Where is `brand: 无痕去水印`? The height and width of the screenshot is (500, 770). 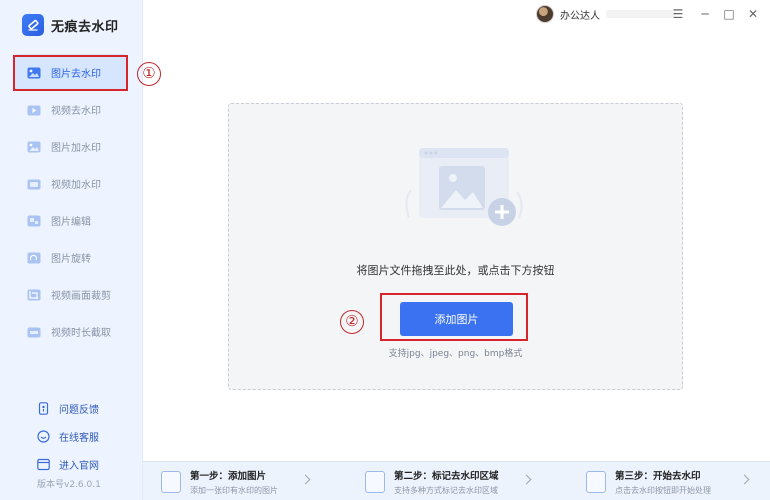 brand: 无痕去水印 is located at coordinates (70, 25).